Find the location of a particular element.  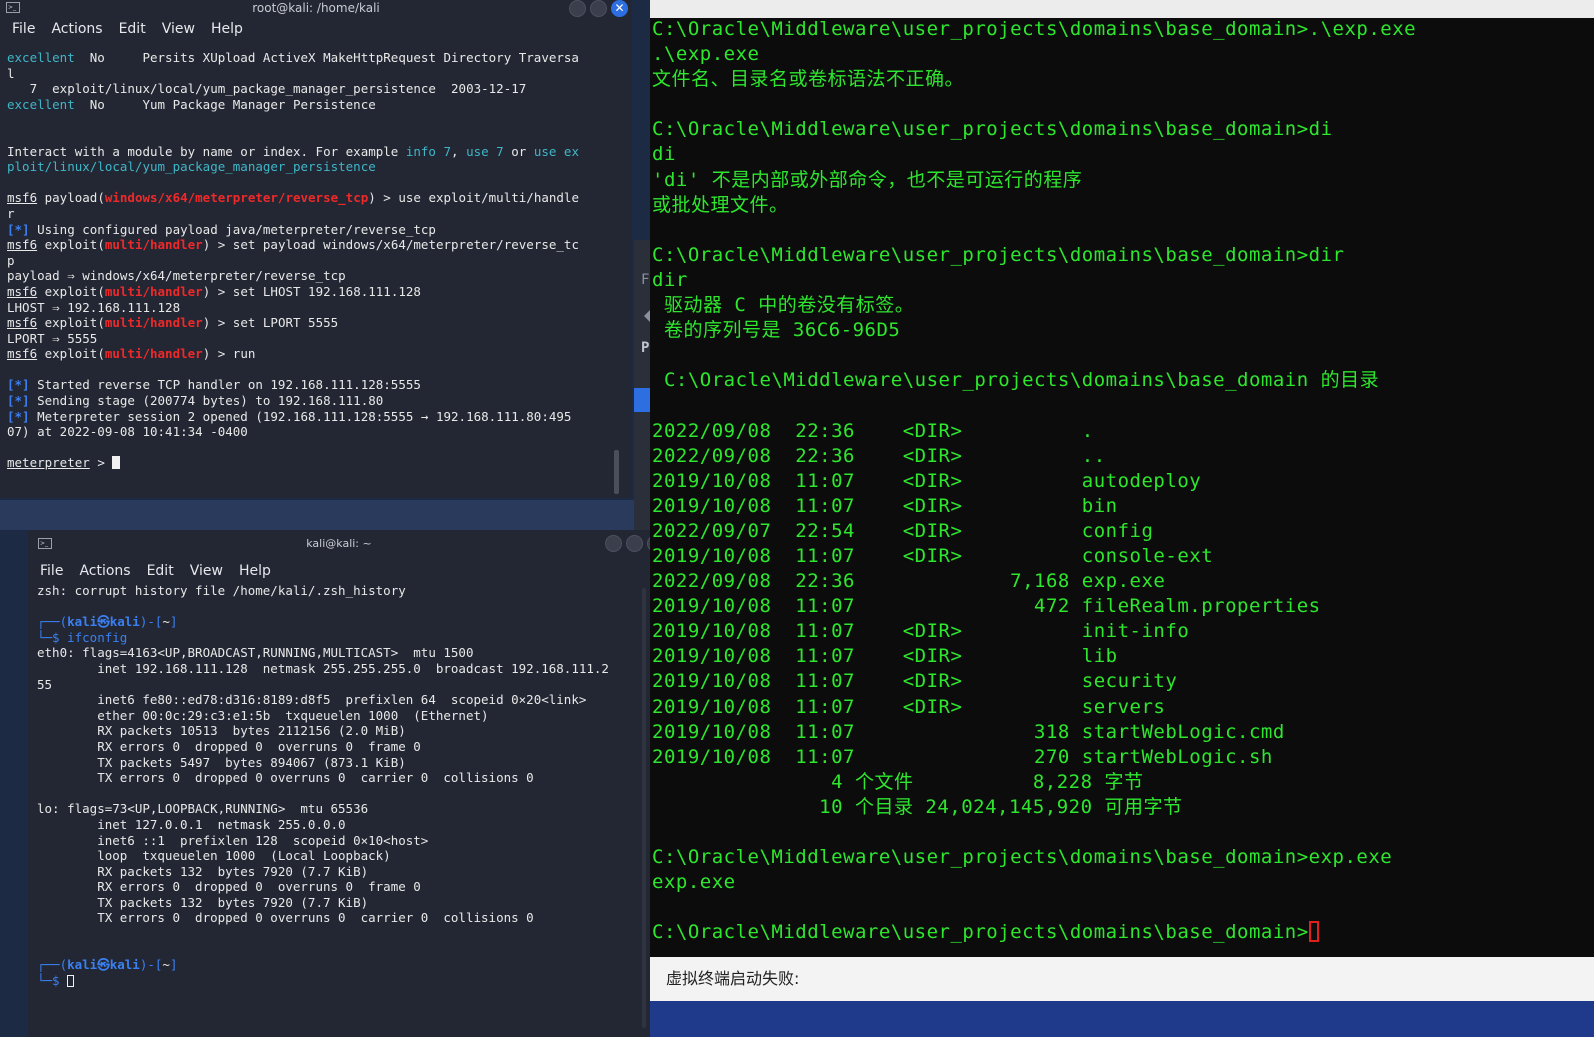

cmd-text: 卷的序列号是 36C6-96D5 is located at coordinates (776, 330).